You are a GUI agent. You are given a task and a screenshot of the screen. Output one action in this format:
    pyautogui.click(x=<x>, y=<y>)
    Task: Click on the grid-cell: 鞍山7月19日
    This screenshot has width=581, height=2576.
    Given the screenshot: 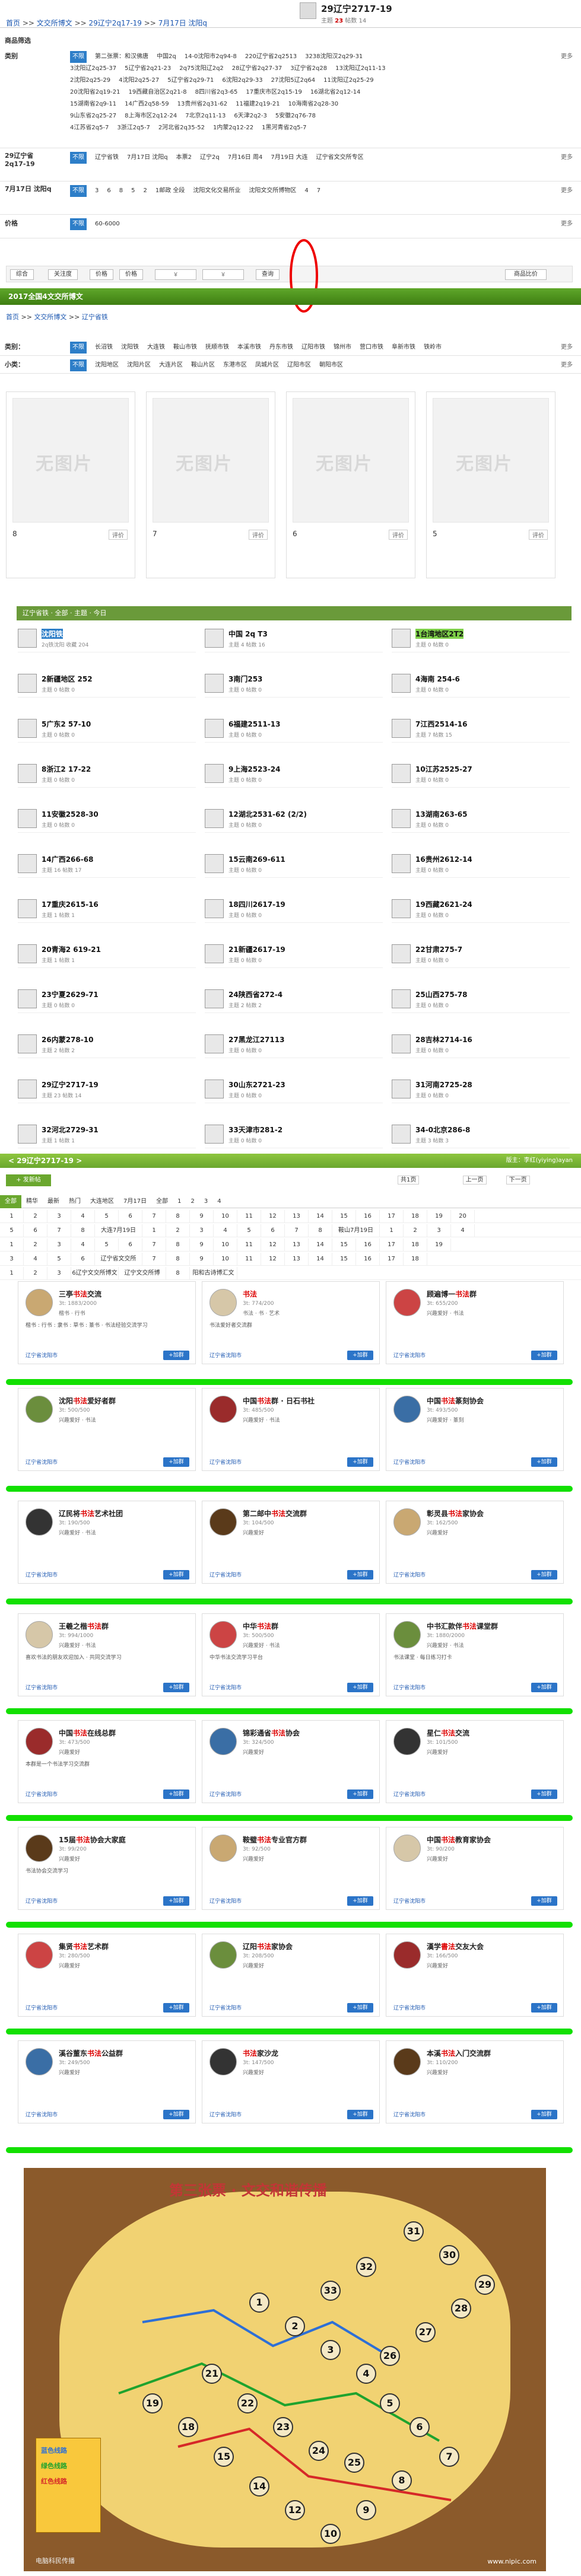 What is the action you would take?
    pyautogui.click(x=356, y=1230)
    